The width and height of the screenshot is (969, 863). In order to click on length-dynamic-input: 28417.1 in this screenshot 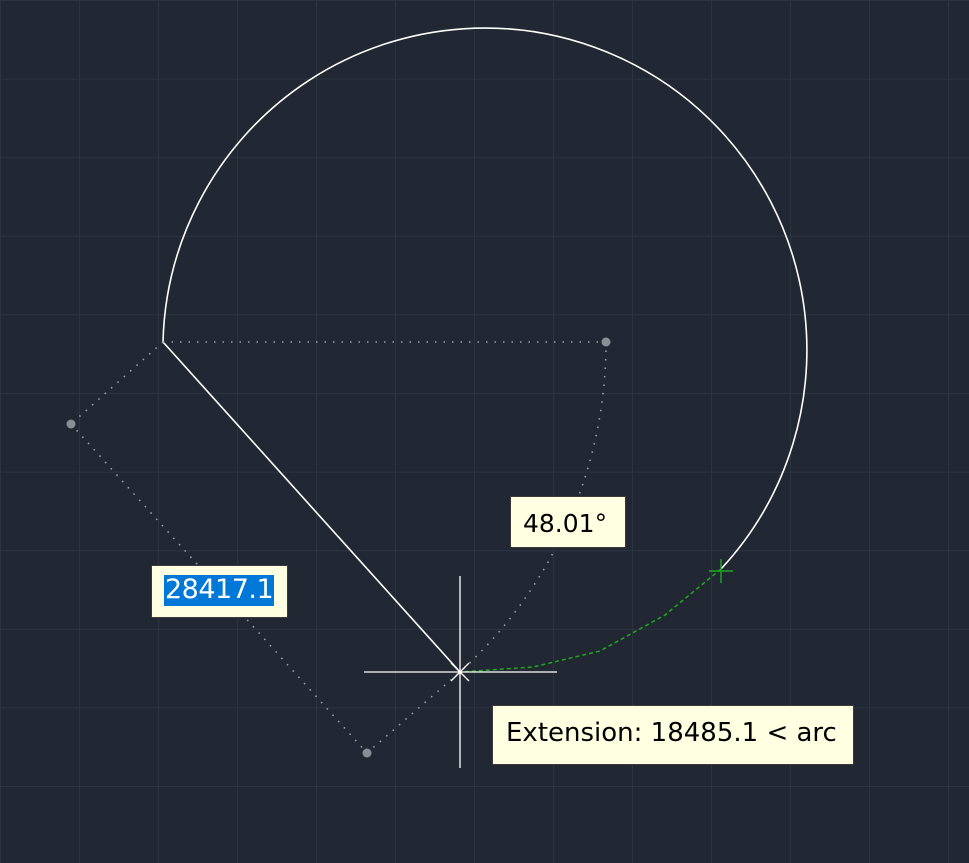, I will do `click(219, 591)`.